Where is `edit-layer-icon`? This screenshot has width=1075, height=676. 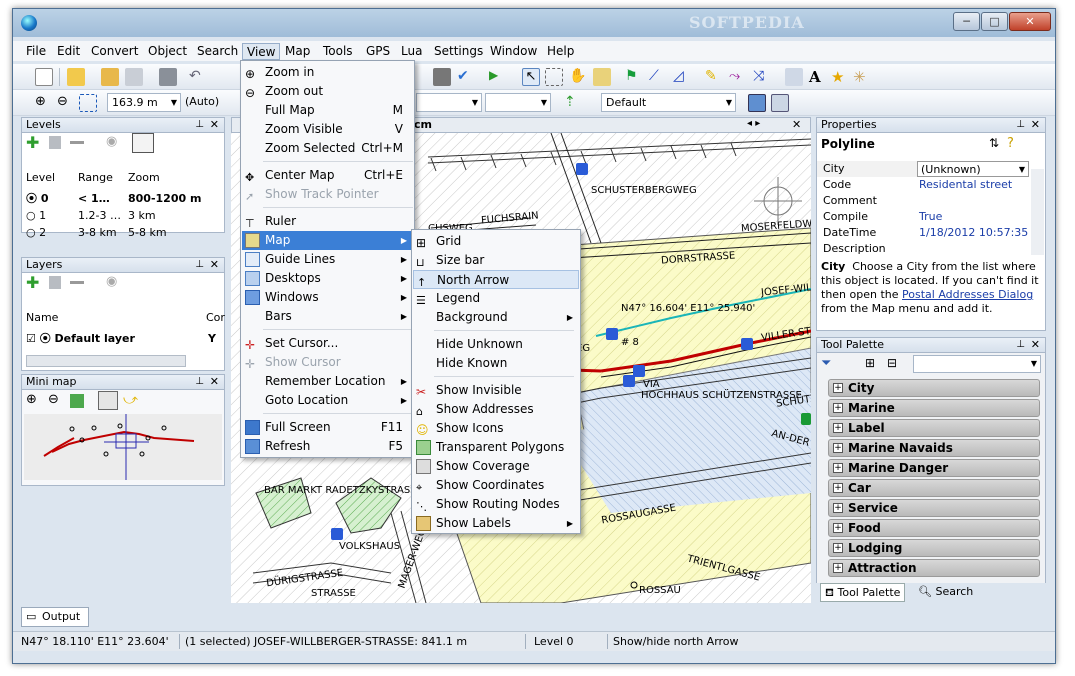 edit-layer-icon is located at coordinates (55, 282).